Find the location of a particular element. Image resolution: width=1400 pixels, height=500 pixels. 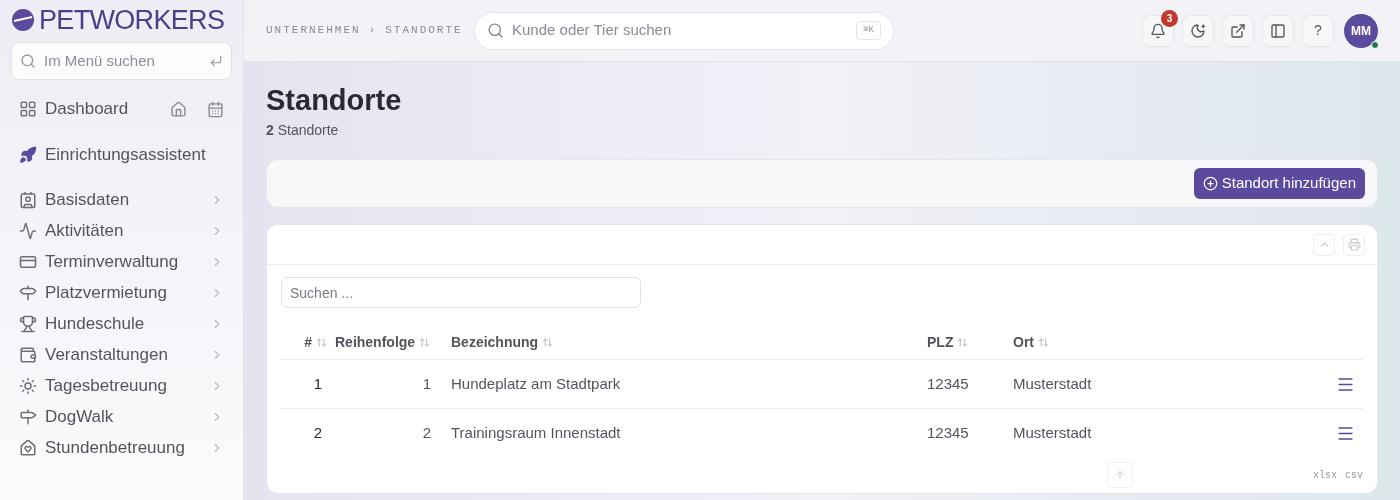

column-header: Bezeichnung is located at coordinates (683, 342).